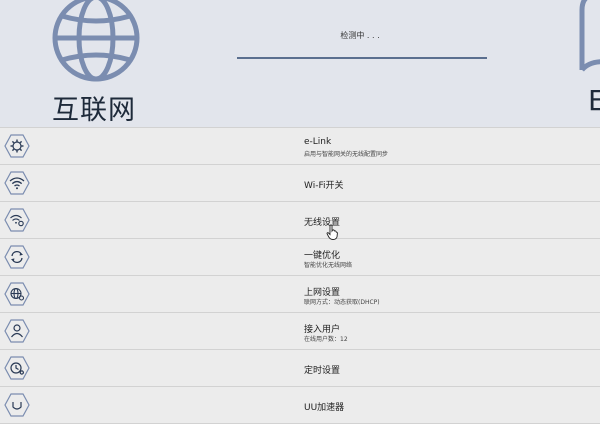 This screenshot has height=424, width=600. What do you see at coordinates (300, 146) in the screenshot?
I see `menu-item-elink: e-Link 启用与智能网关的无线配置同步` at bounding box center [300, 146].